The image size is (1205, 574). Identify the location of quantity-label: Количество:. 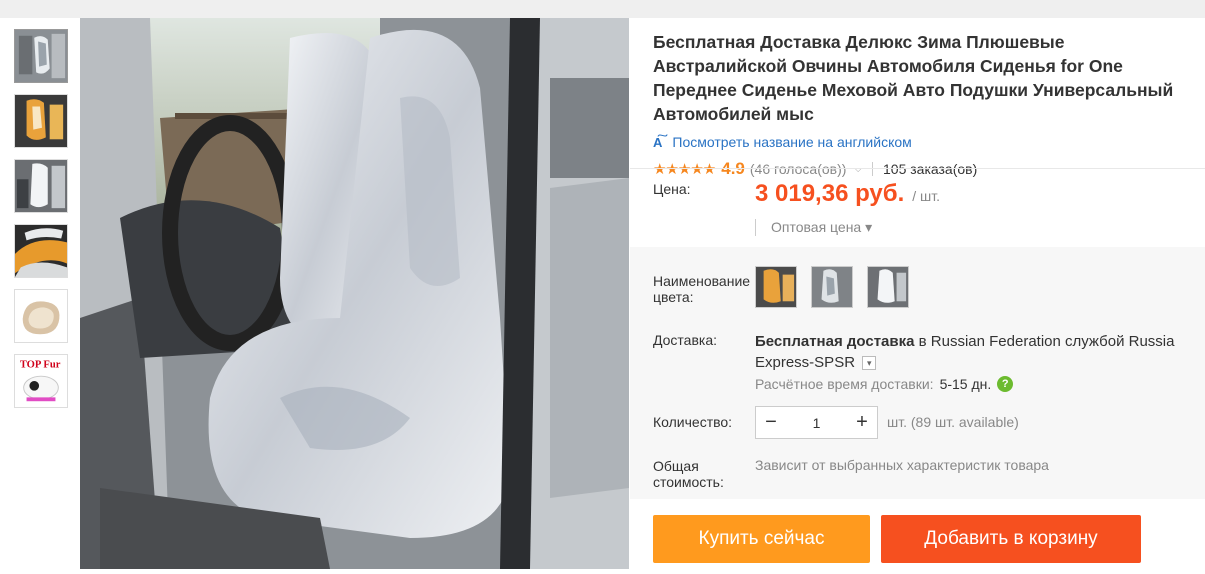
(693, 422).